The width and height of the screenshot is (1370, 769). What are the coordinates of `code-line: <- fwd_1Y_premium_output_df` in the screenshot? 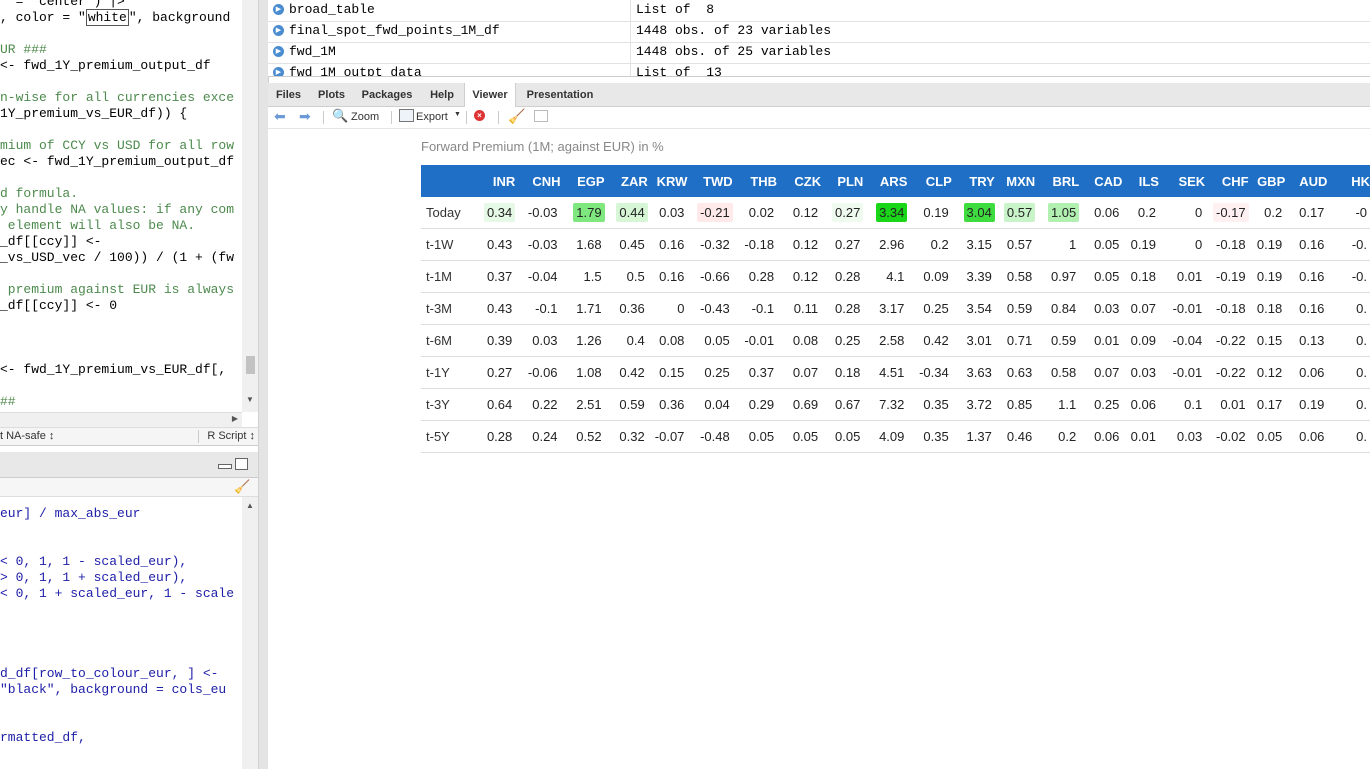 It's located at (105, 66).